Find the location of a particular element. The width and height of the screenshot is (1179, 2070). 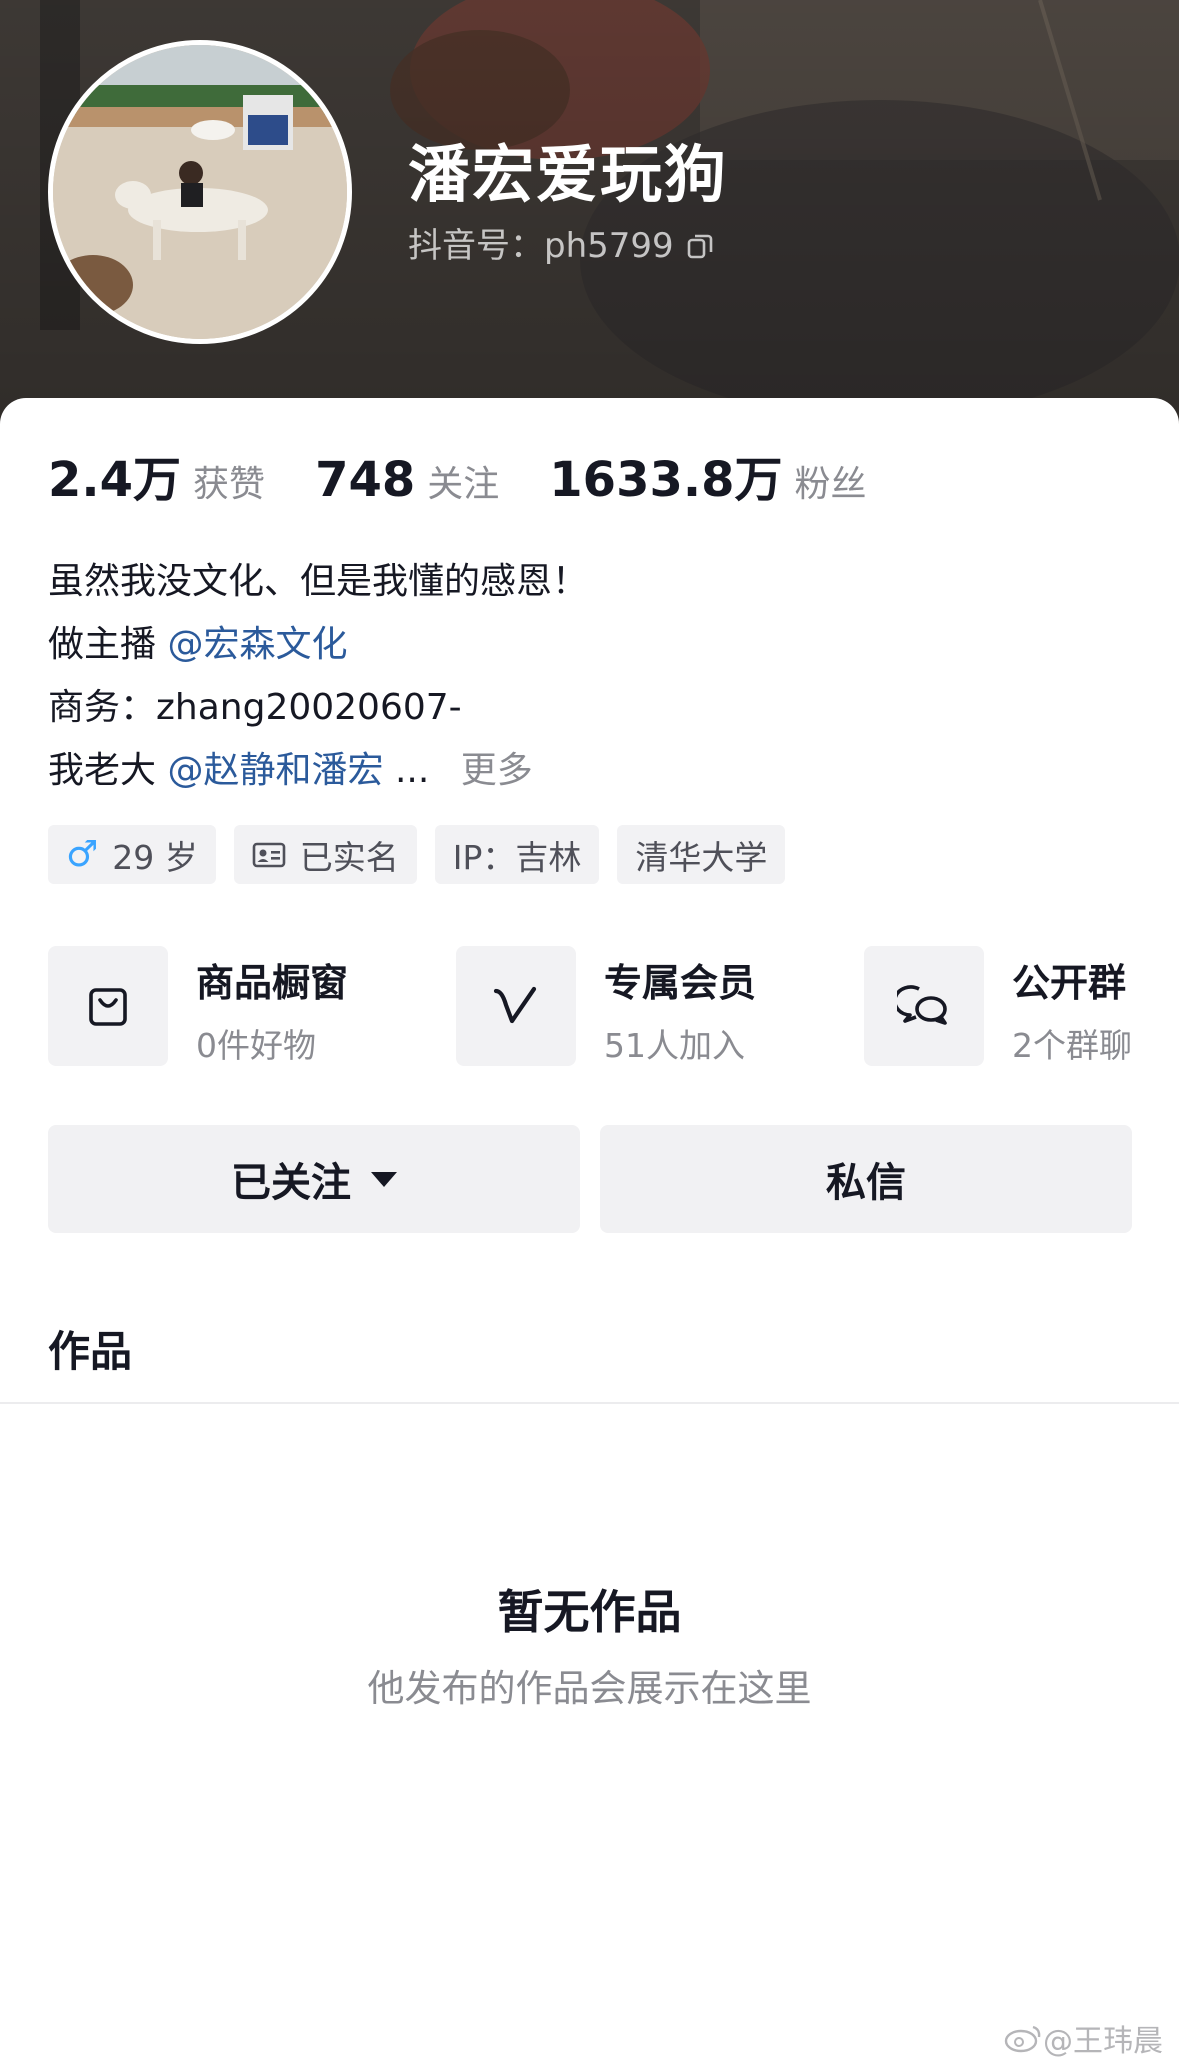

feature-membership-title: 专属会员 is located at coordinates (680, 983).